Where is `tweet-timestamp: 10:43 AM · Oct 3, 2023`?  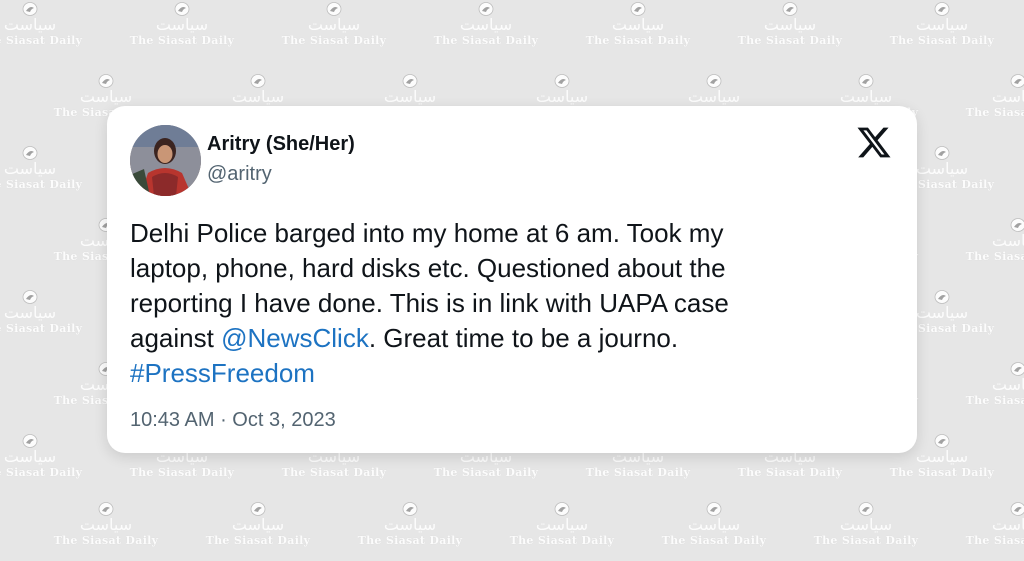 tweet-timestamp: 10:43 AM · Oct 3, 2023 is located at coordinates (233, 420).